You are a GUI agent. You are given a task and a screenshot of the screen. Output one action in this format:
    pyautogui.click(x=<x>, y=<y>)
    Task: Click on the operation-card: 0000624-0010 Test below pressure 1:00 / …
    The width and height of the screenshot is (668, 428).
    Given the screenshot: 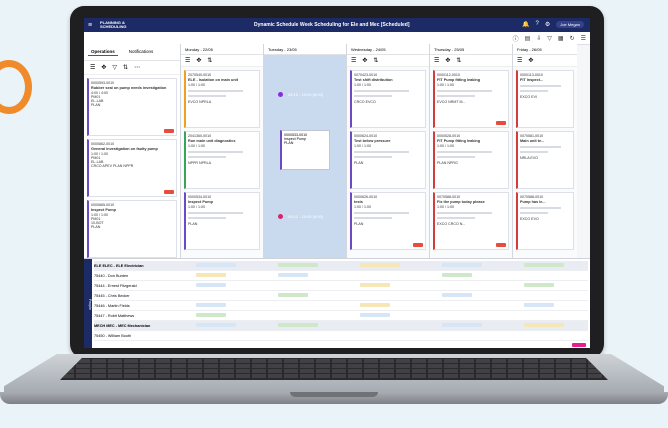 What is the action you would take?
    pyautogui.click(x=388, y=160)
    